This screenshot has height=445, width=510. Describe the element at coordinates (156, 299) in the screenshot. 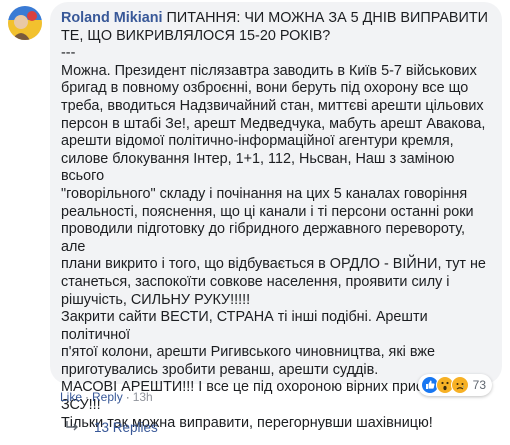

I see `comment-line: рішучість, СИЛЬНУ РУКУ!!!!!` at that location.